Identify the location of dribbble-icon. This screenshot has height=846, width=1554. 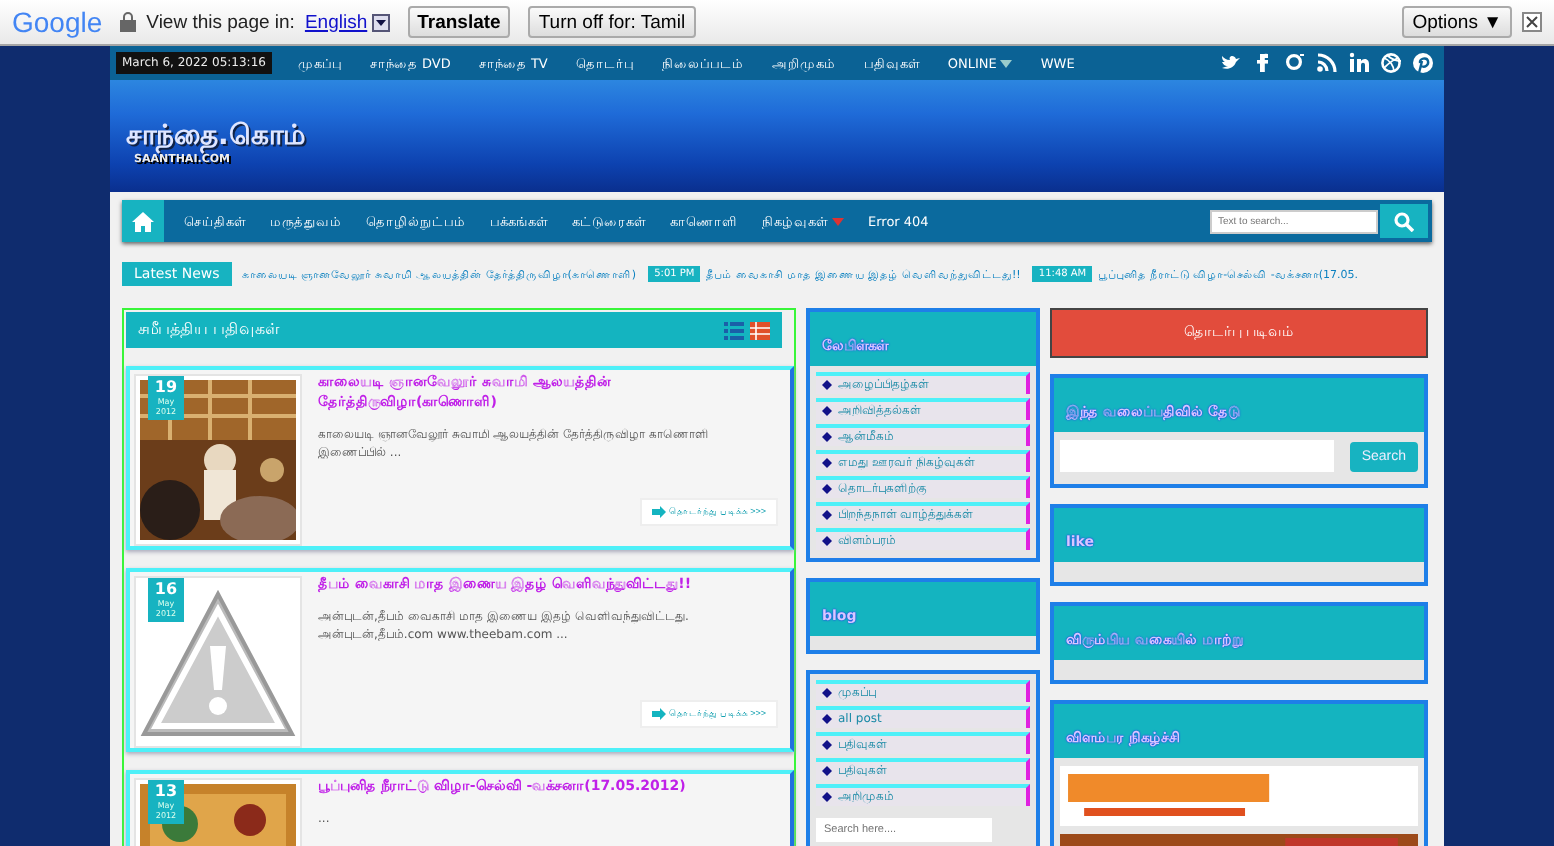
(1391, 63).